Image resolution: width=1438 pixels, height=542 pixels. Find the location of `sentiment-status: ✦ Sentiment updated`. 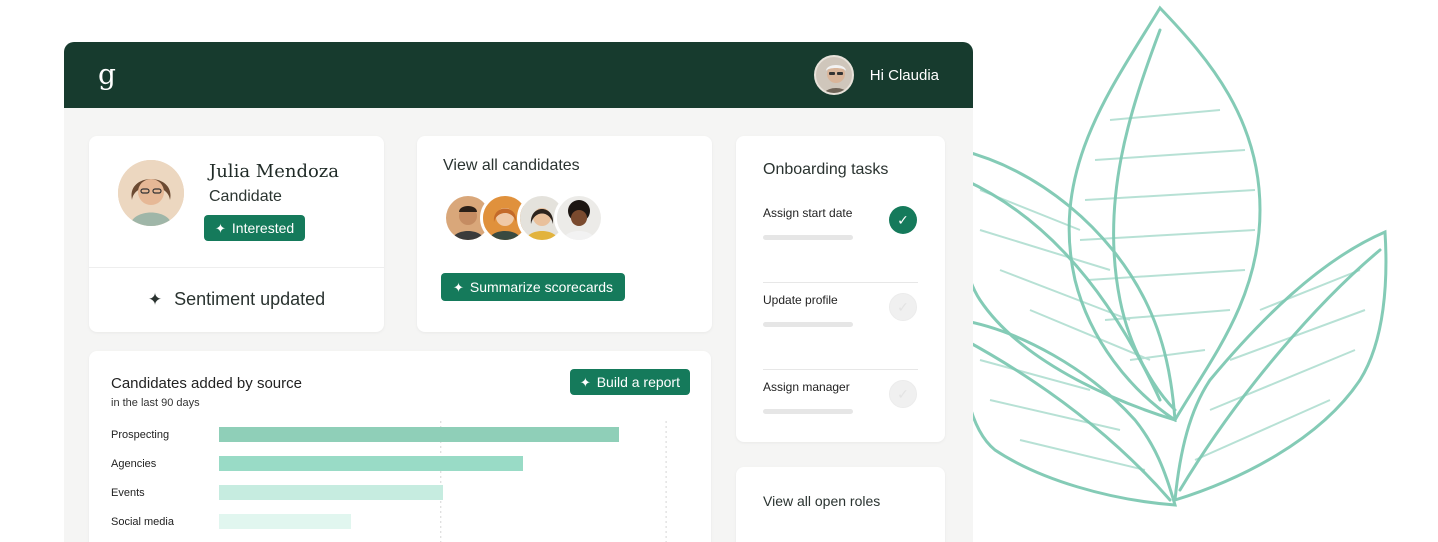

sentiment-status: ✦ Sentiment updated is located at coordinates (236, 299).